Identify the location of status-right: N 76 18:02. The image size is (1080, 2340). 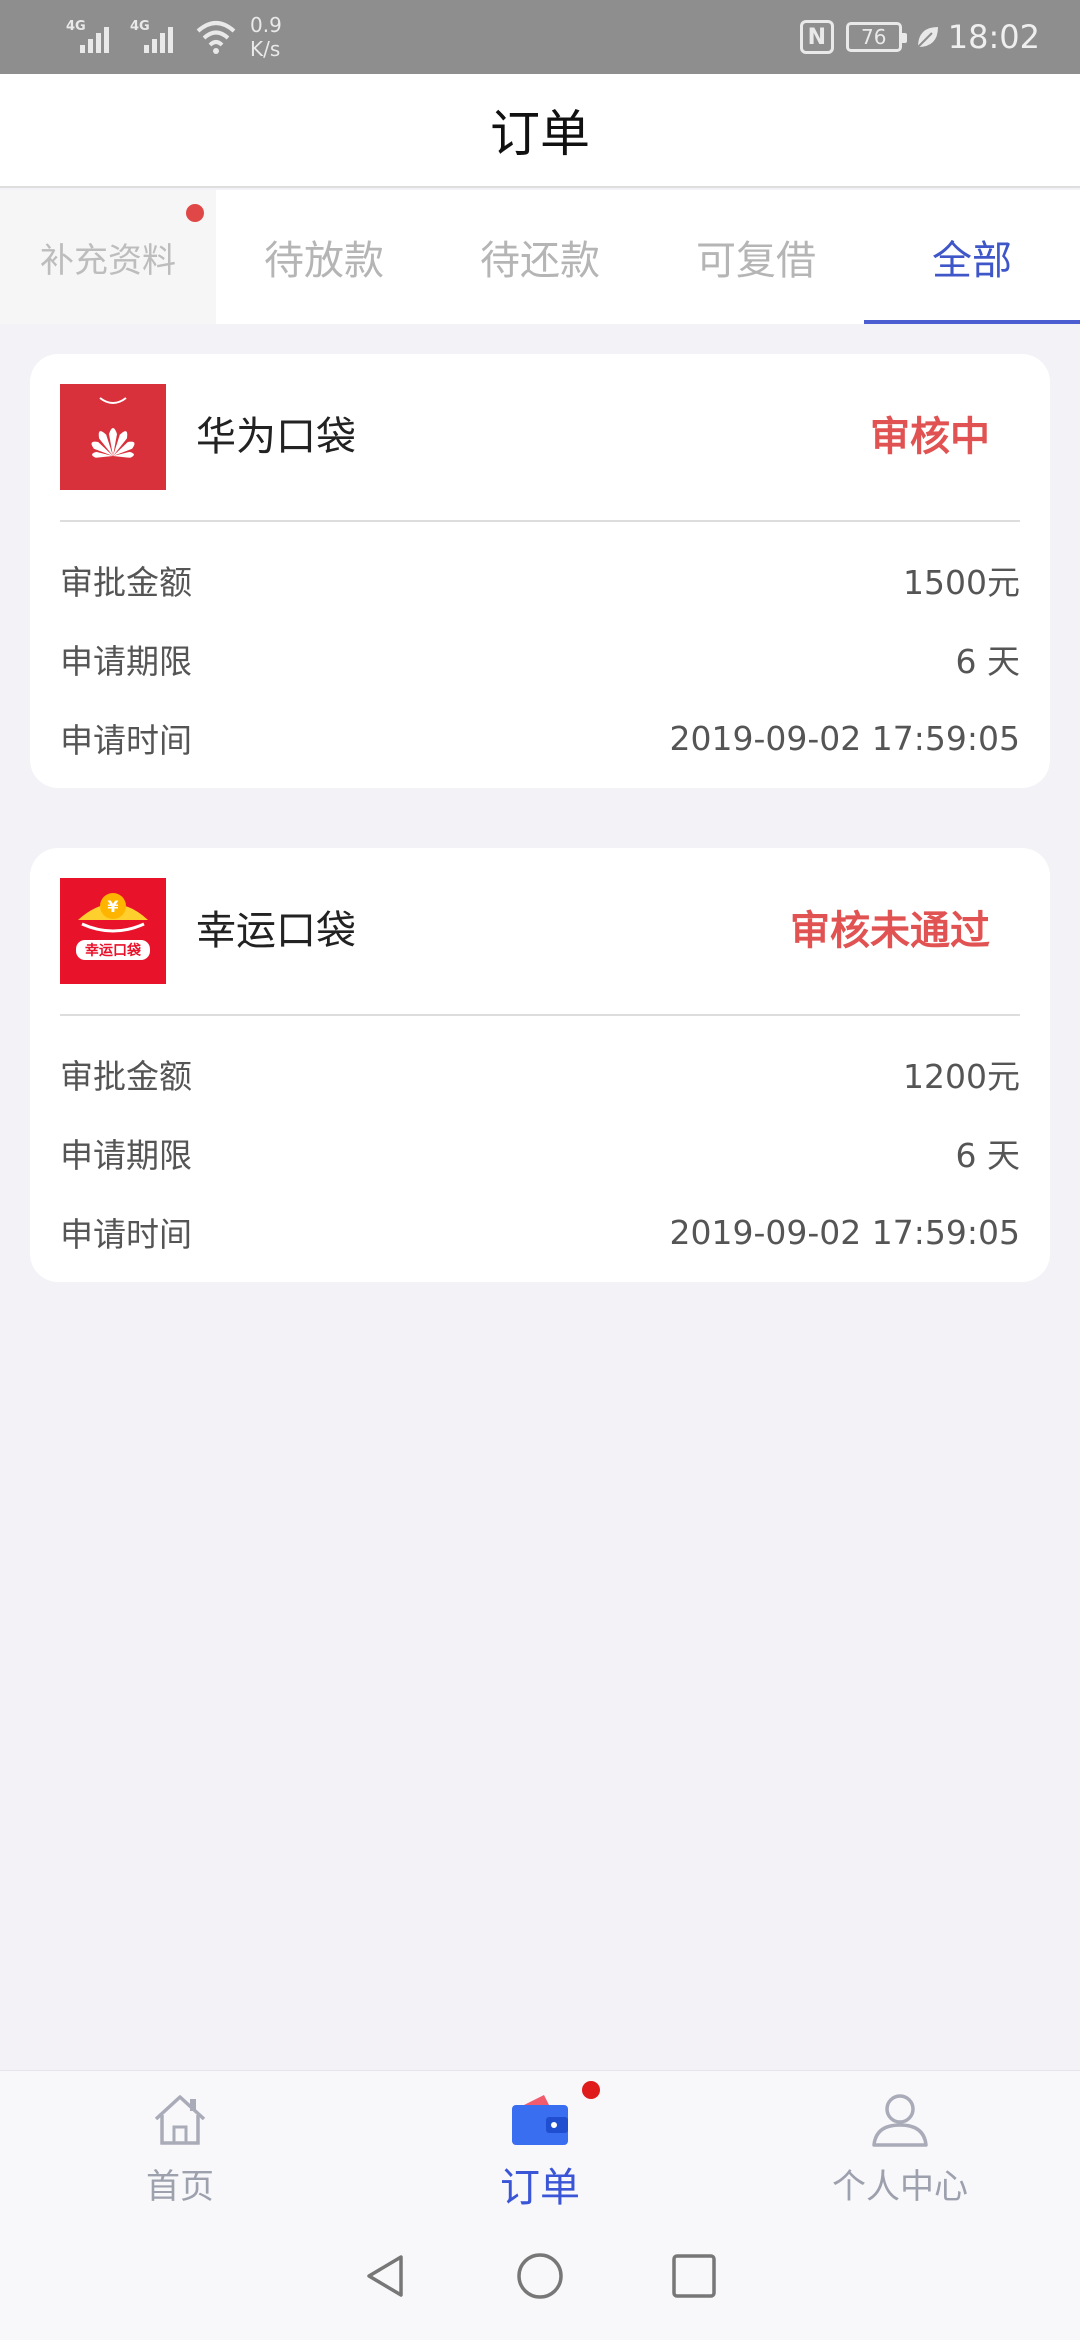
(919, 37).